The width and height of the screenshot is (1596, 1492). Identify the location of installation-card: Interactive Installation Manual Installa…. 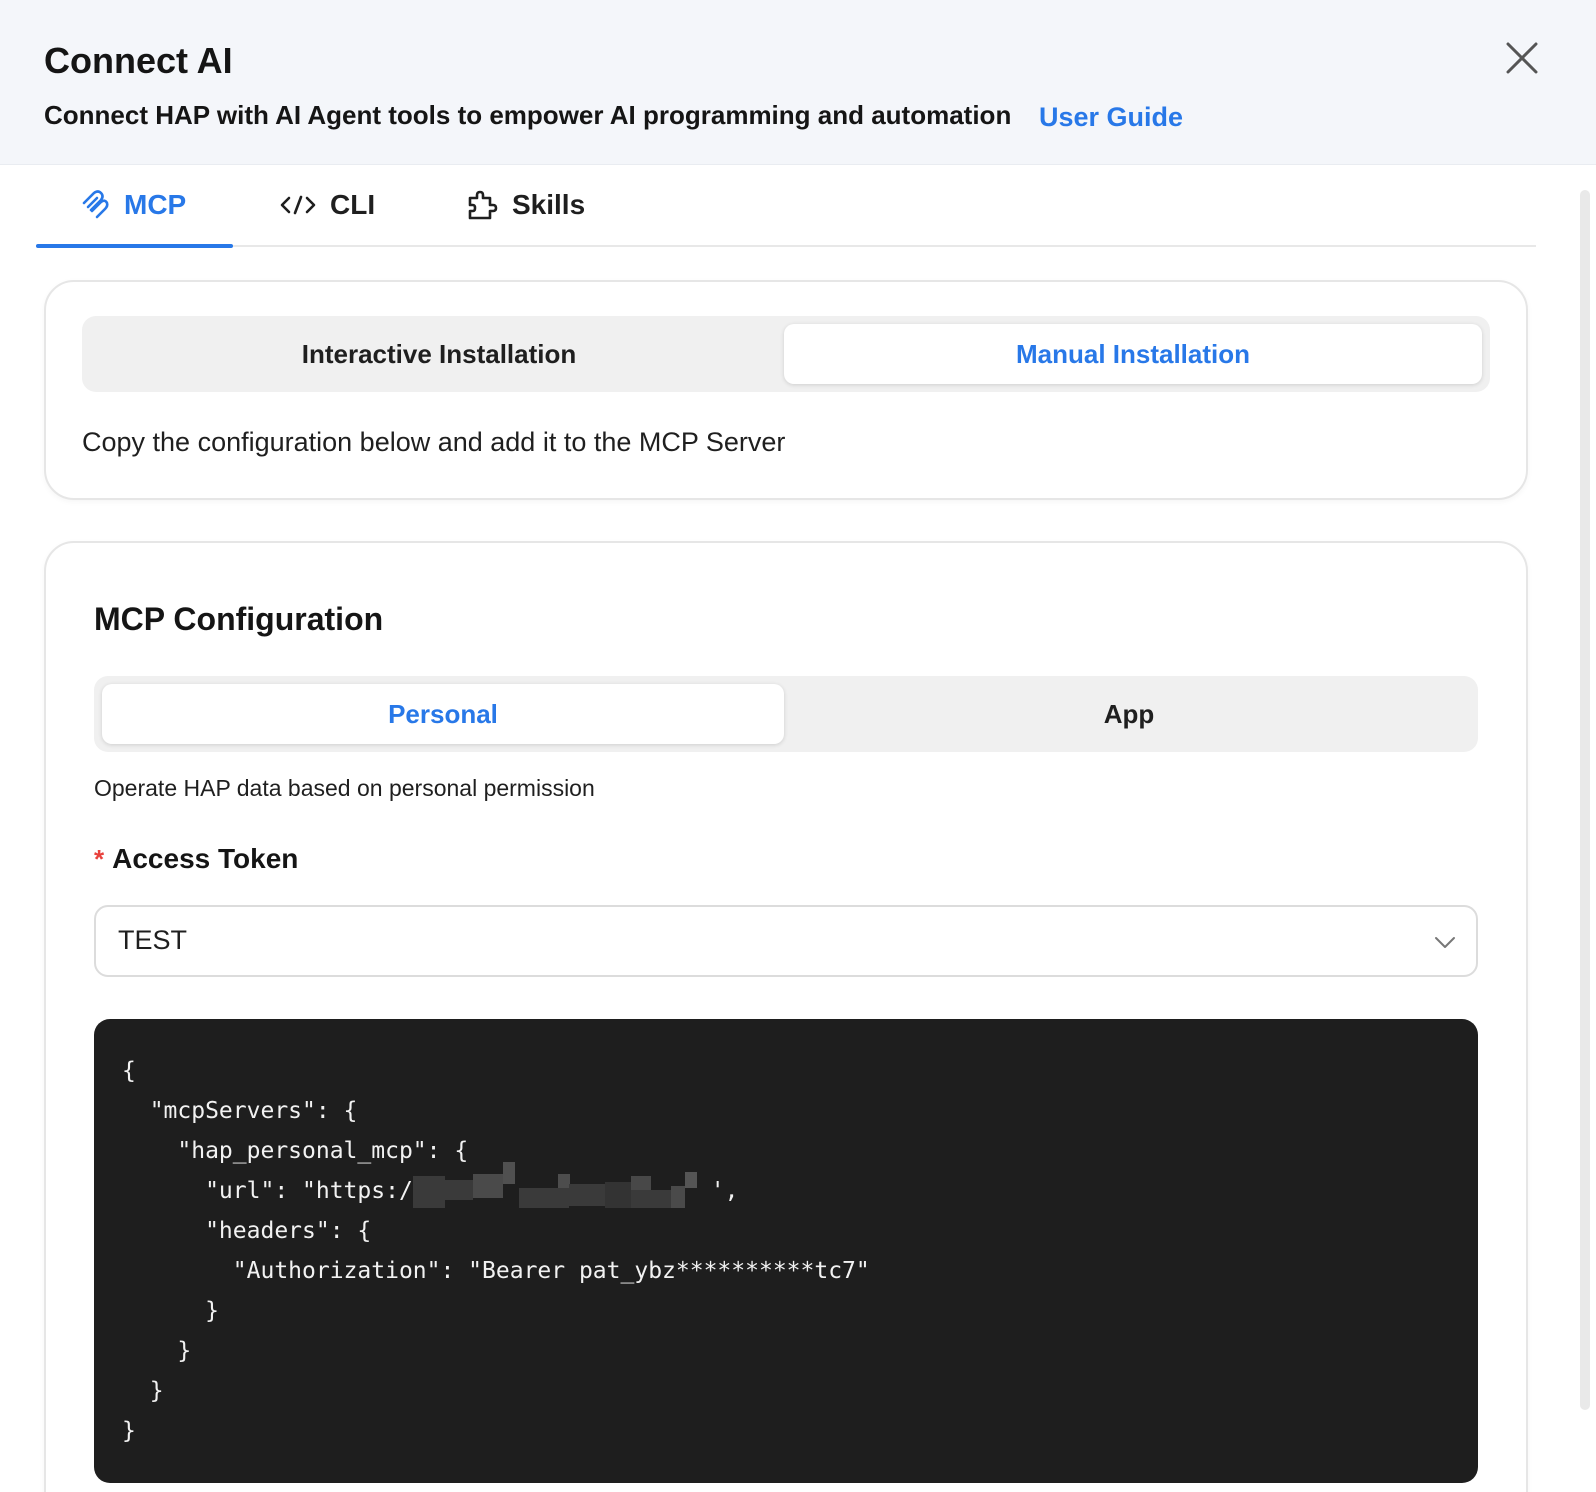
(786, 390).